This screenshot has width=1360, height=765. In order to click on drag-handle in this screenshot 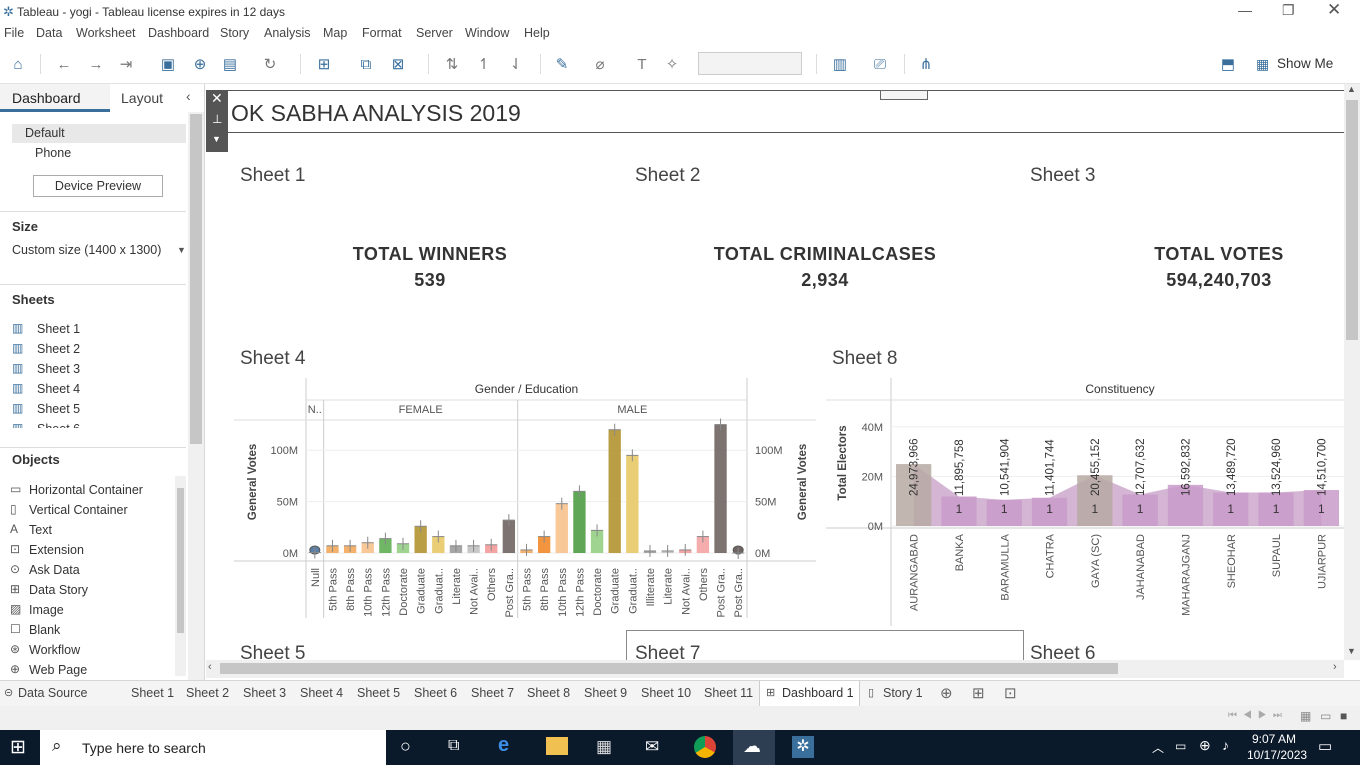, I will do `click(904, 95)`.